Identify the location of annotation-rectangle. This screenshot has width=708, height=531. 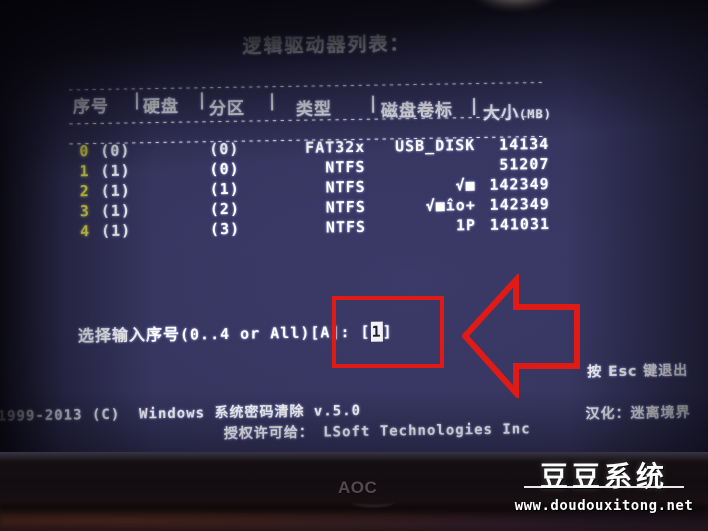
(388, 332).